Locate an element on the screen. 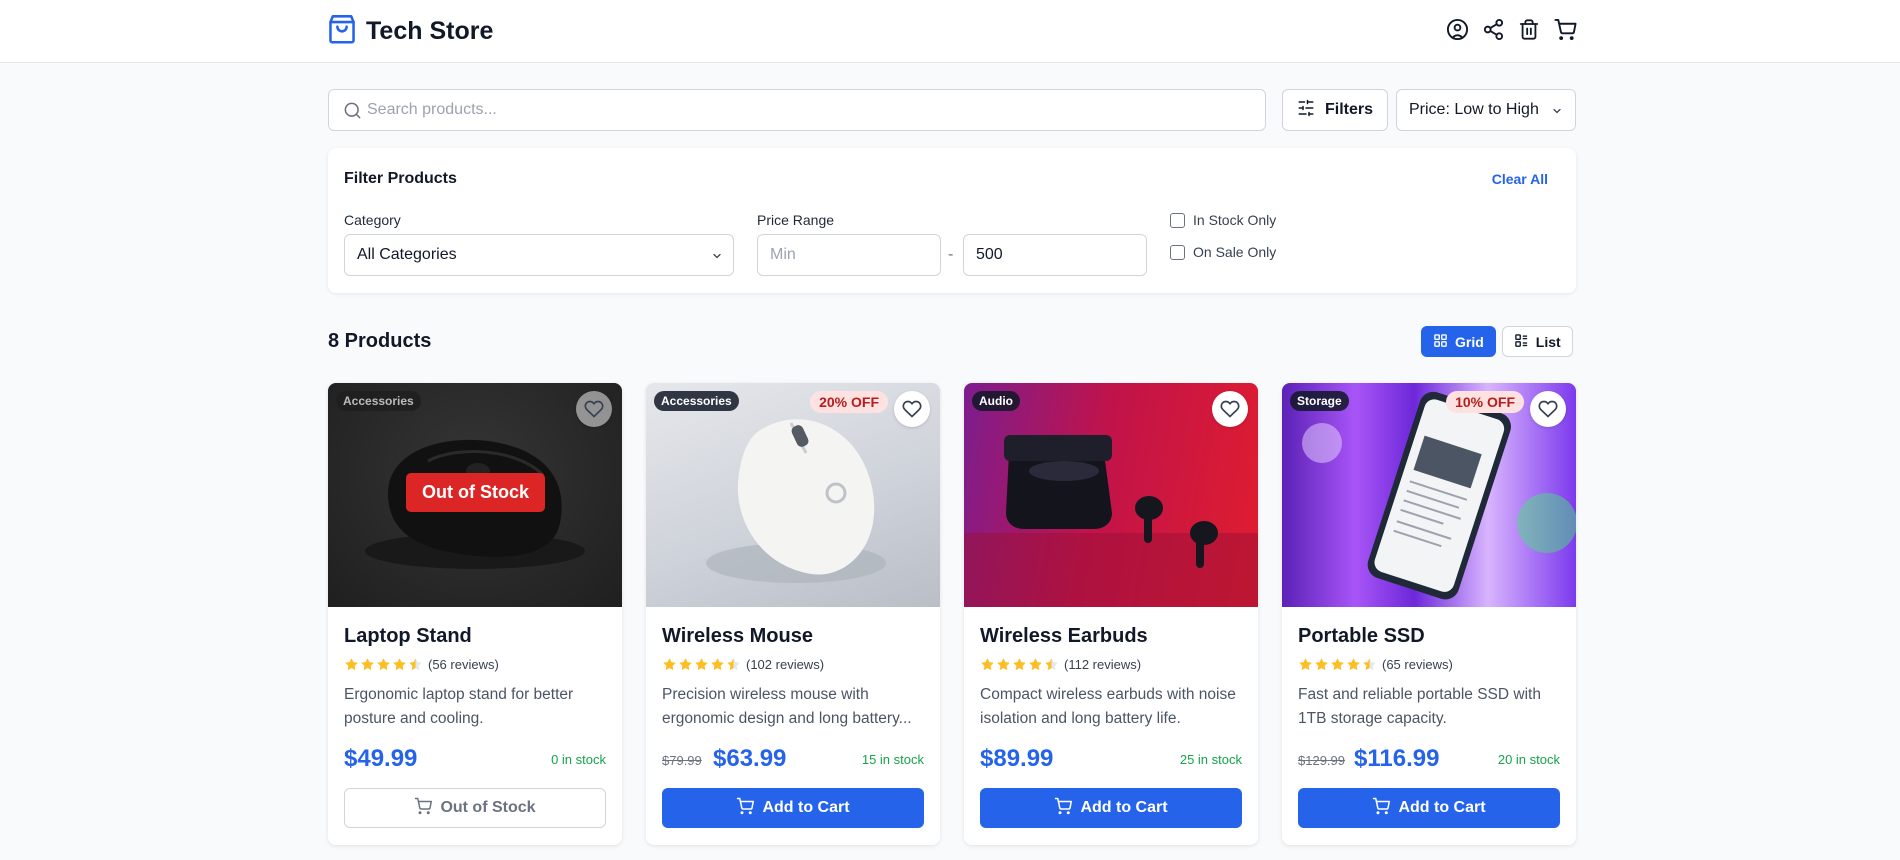  search-toolbar: Filters Price: Low to High is located at coordinates (952, 110).